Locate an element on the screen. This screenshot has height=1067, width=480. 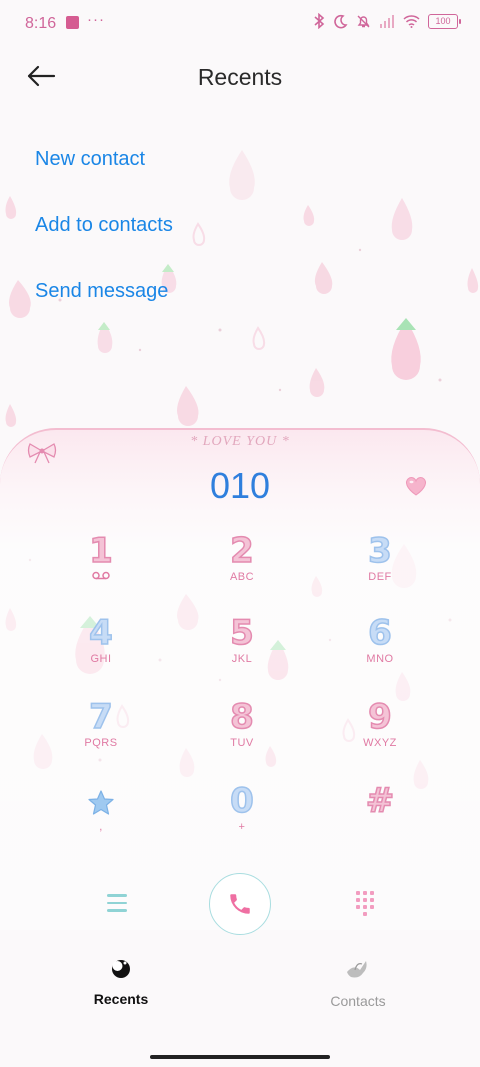
key-digit: 9 is located at coordinates (379, 717).